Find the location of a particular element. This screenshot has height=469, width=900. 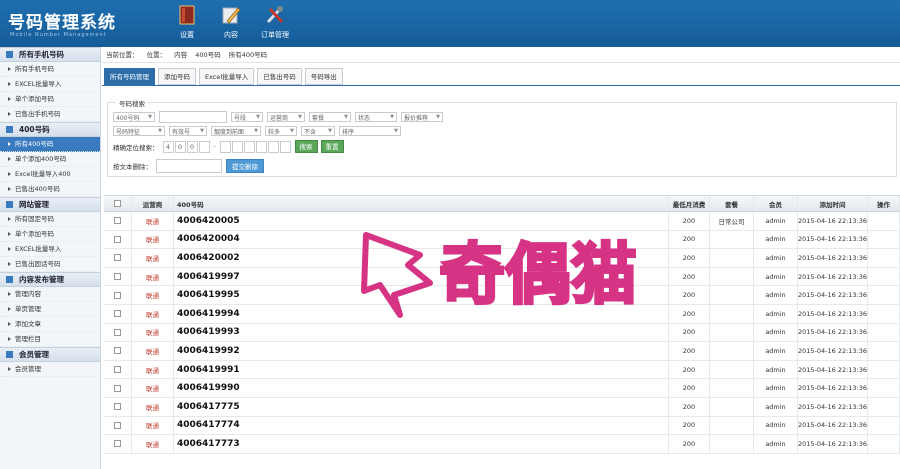

reset-button: 重置 is located at coordinates (332, 146).